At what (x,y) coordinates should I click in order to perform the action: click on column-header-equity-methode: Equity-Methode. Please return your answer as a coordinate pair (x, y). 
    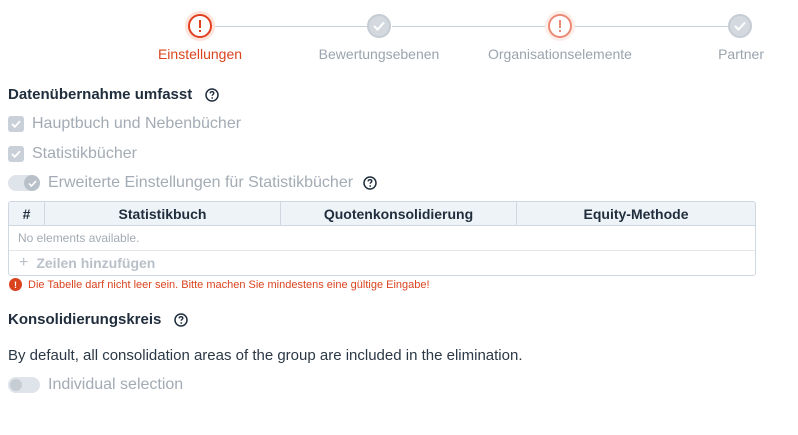
    Looking at the image, I should click on (636, 213).